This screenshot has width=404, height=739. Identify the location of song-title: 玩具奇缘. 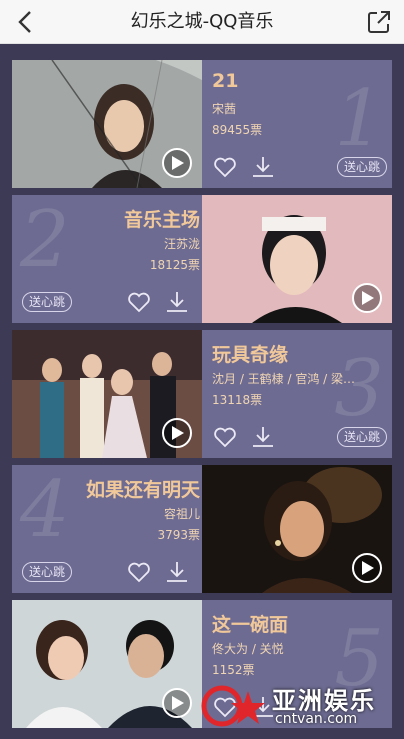
(250, 355).